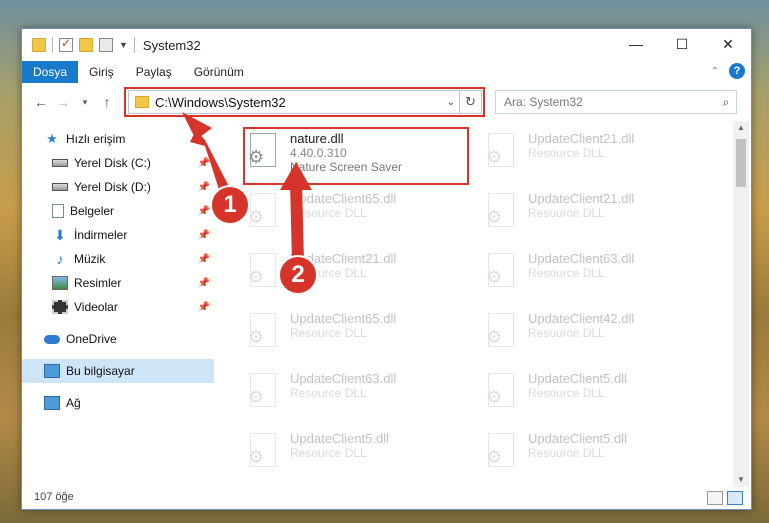 The width and height of the screenshot is (769, 523). I want to click on network-icon, so click(52, 403).